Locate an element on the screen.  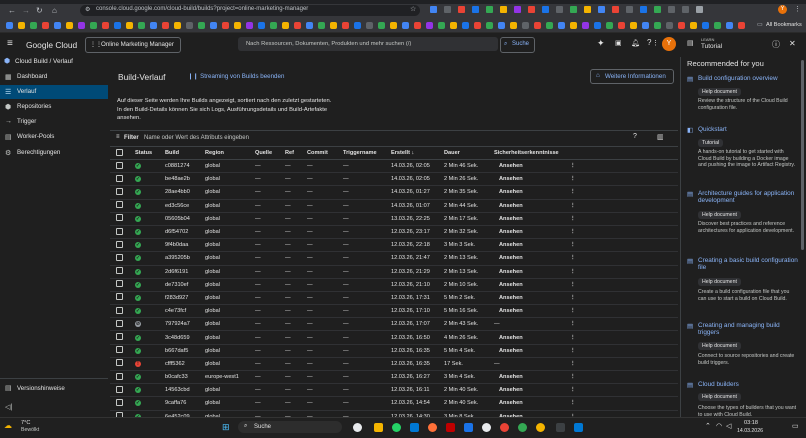
collapse-sidebar-icon: ◁| is located at coordinates (8, 407).